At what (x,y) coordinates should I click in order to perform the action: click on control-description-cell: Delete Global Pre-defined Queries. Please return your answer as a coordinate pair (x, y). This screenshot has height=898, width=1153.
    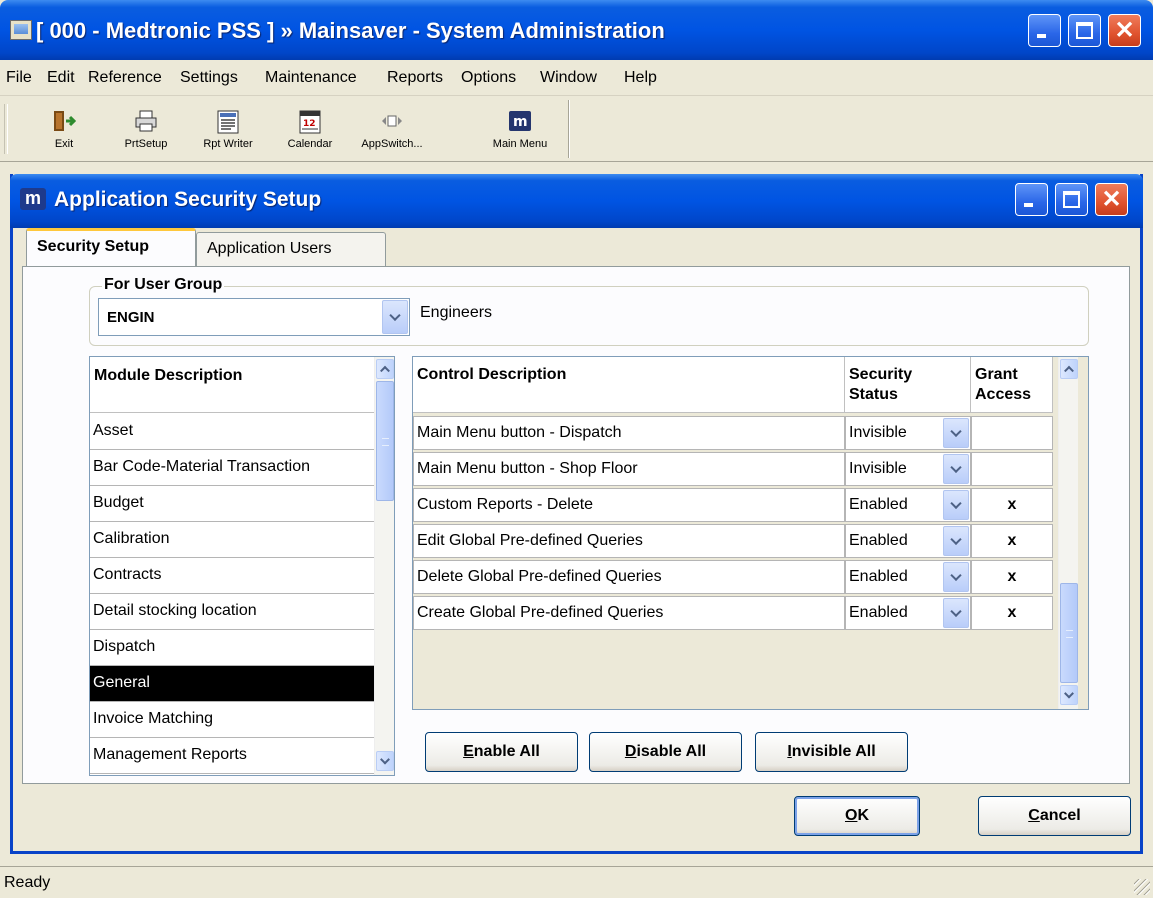
    Looking at the image, I should click on (629, 577).